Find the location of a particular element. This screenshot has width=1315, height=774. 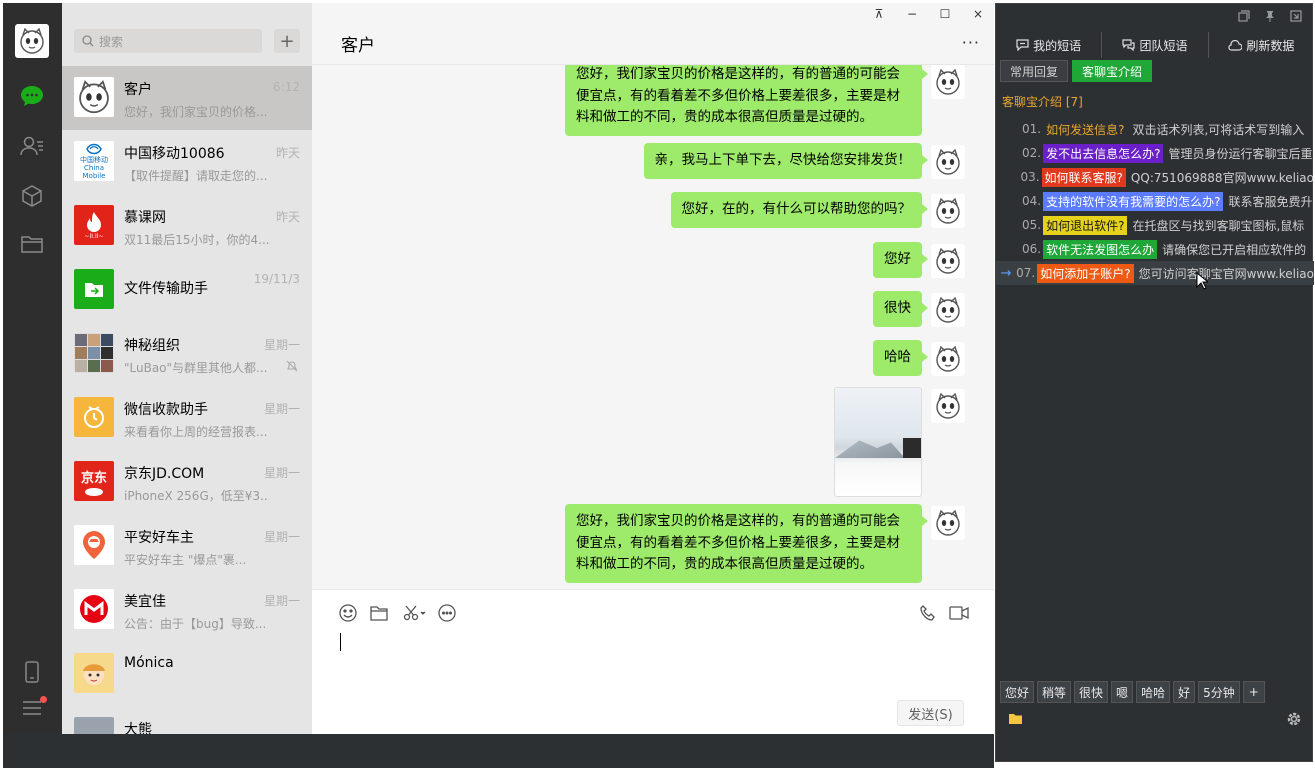

search-input: 搜索 is located at coordinates (168, 41).